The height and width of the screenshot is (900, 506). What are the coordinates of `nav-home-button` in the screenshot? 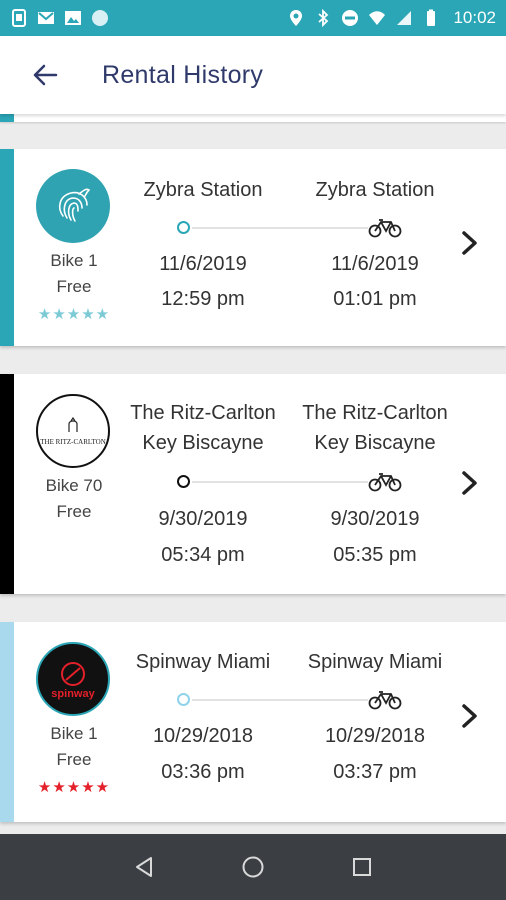 It's located at (253, 867).